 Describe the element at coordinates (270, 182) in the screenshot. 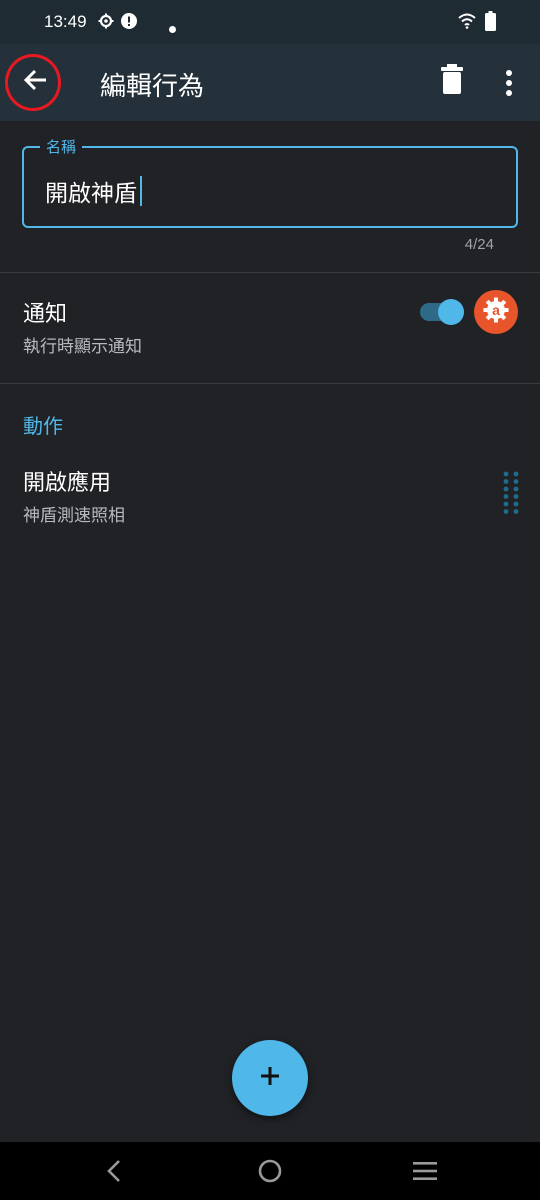

I see `name-field: 名稱 開啟神盾` at that location.